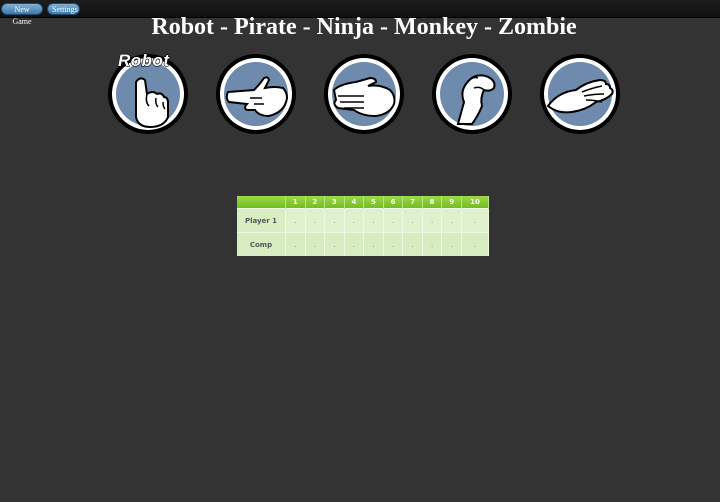 This screenshot has height=502, width=720. What do you see at coordinates (451, 202) in the screenshot?
I see `round-header: 9` at bounding box center [451, 202].